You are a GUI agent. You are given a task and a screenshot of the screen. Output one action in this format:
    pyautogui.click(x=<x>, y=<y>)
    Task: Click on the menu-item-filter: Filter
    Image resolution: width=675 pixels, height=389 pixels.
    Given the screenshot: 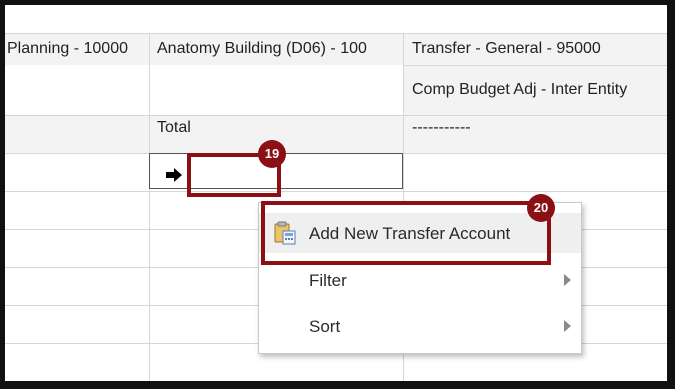 What is the action you would take?
    pyautogui.click(x=420, y=280)
    